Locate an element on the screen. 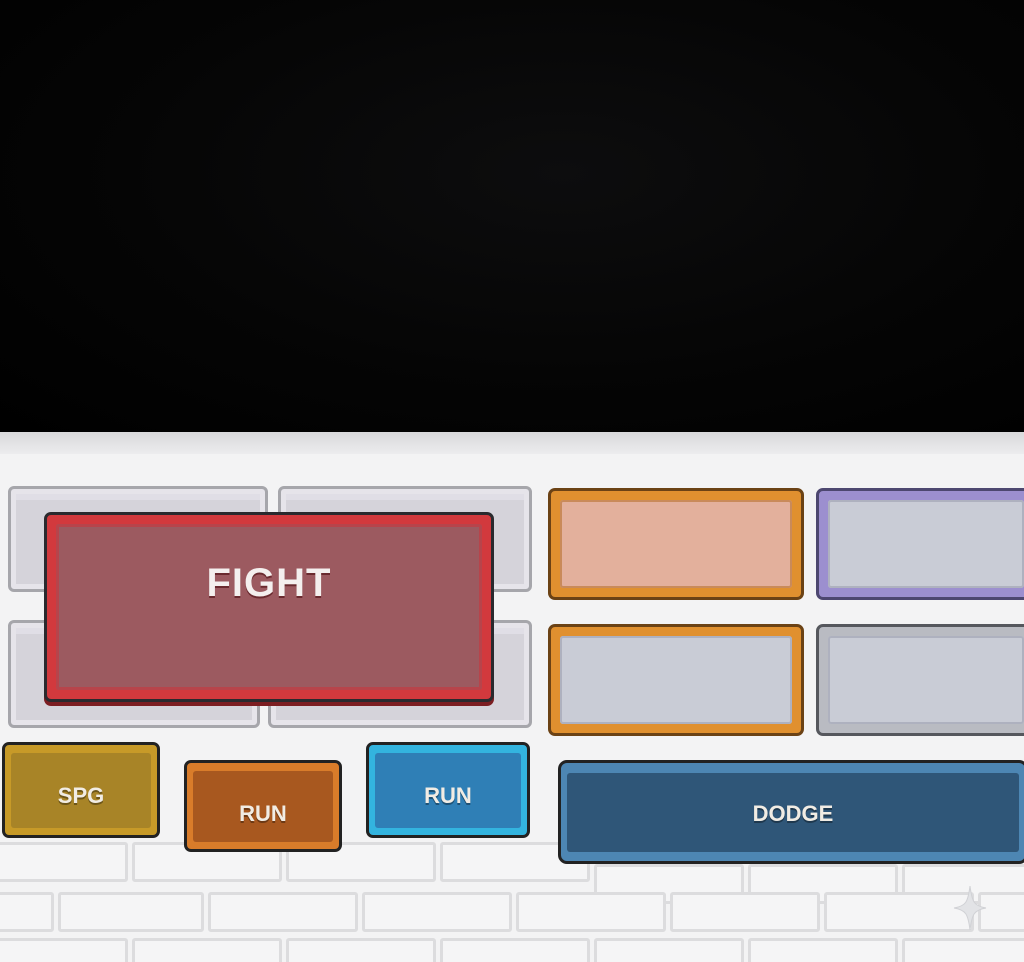  run-button-blue: RUN is located at coordinates (448, 790).